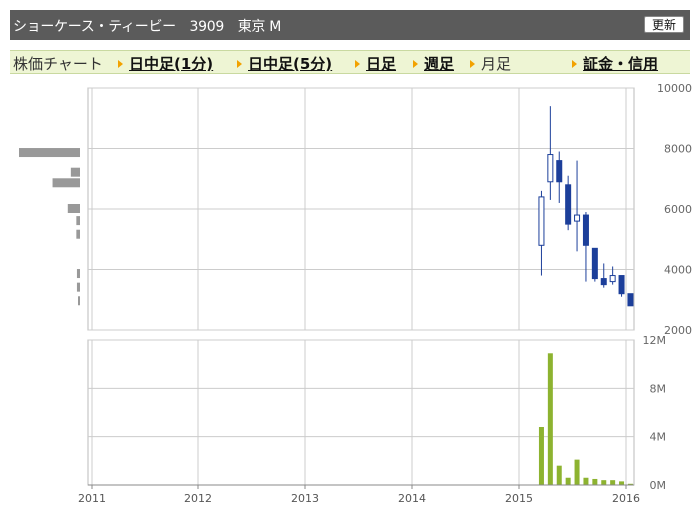 This screenshot has height=530, width=697. I want to click on volume-tick-label: 4M, so click(658, 437).